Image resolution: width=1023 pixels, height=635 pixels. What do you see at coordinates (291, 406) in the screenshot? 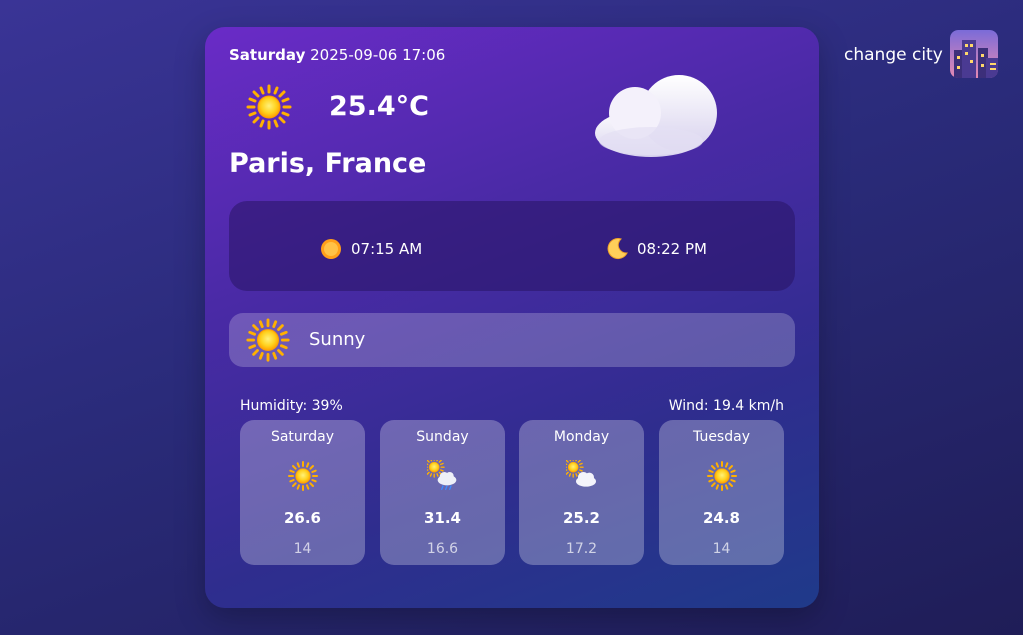
I see `humidity: Humidity: 39%` at bounding box center [291, 406].